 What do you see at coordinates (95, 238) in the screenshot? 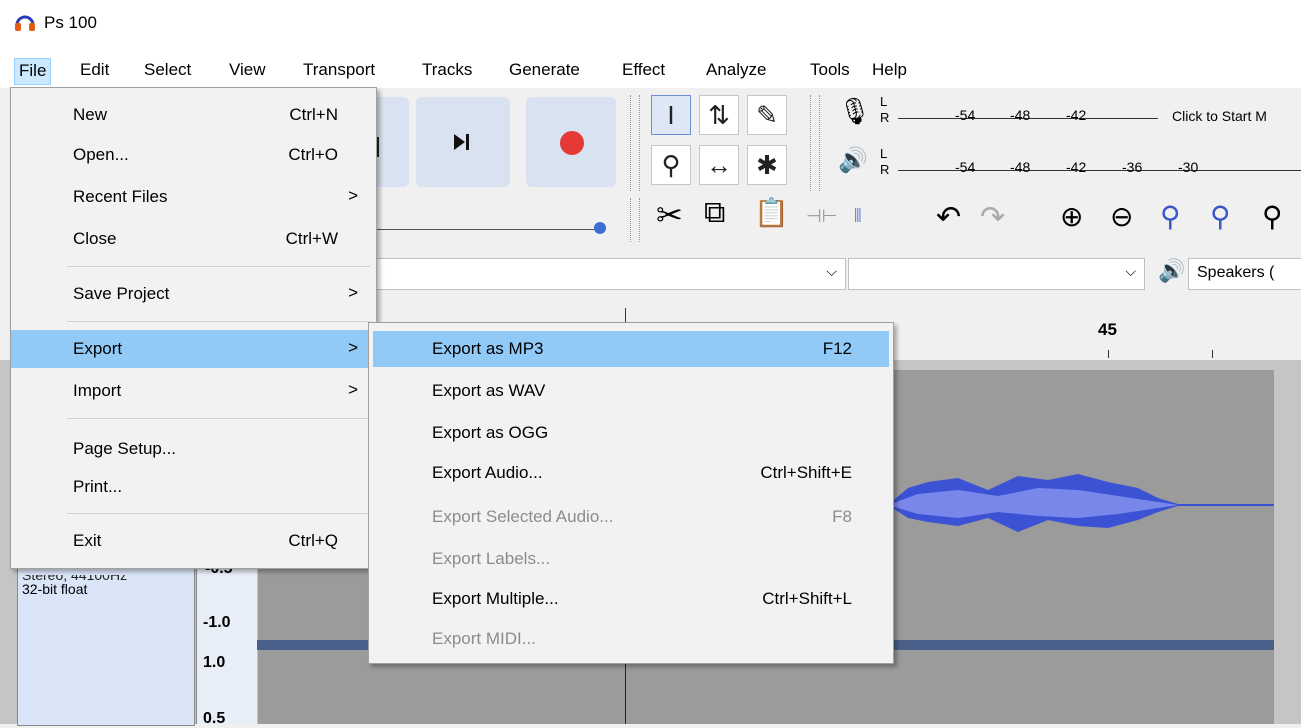
I see `menu-item-label: Close` at bounding box center [95, 238].